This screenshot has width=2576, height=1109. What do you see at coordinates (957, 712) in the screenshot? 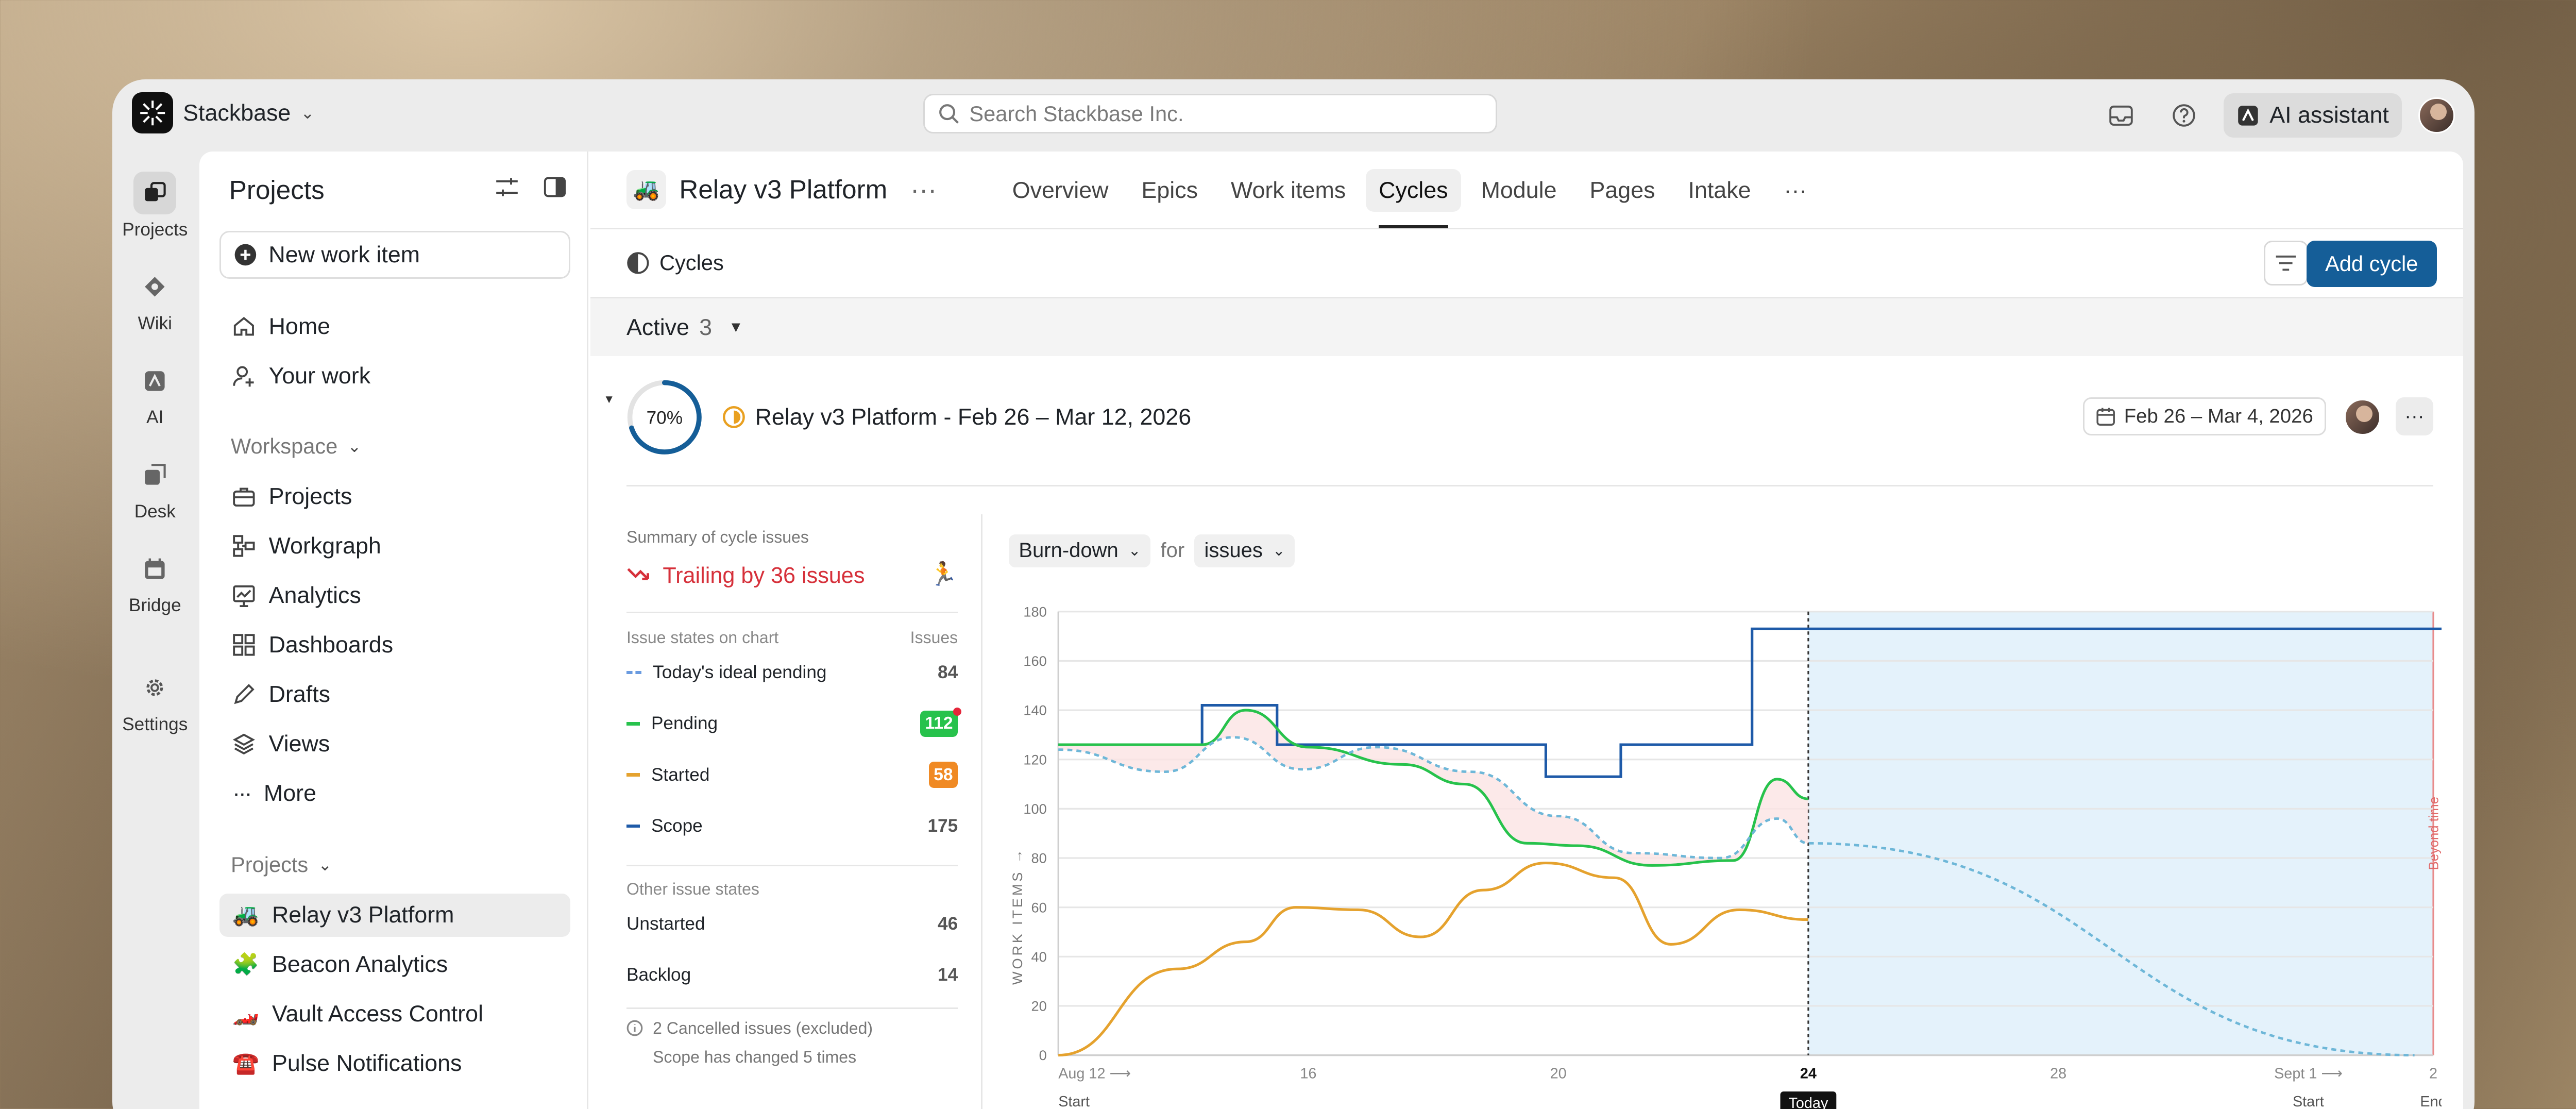
I see `notification-dot` at bounding box center [957, 712].